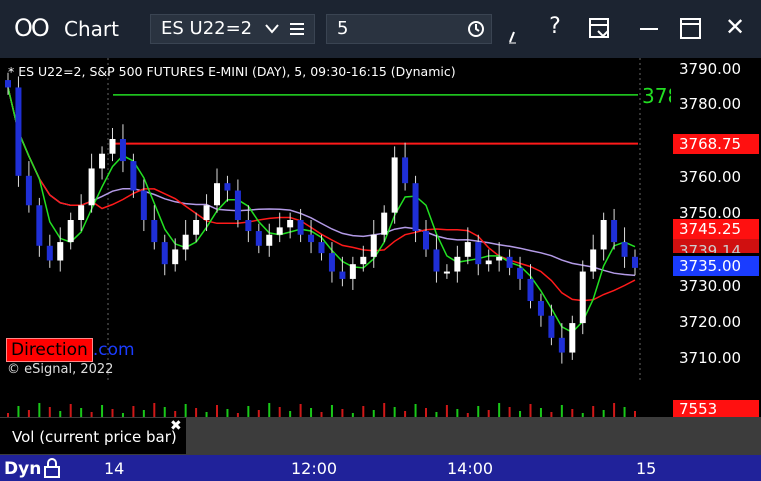 The image size is (761, 481). I want to click on draw-icon, so click(514, 37).